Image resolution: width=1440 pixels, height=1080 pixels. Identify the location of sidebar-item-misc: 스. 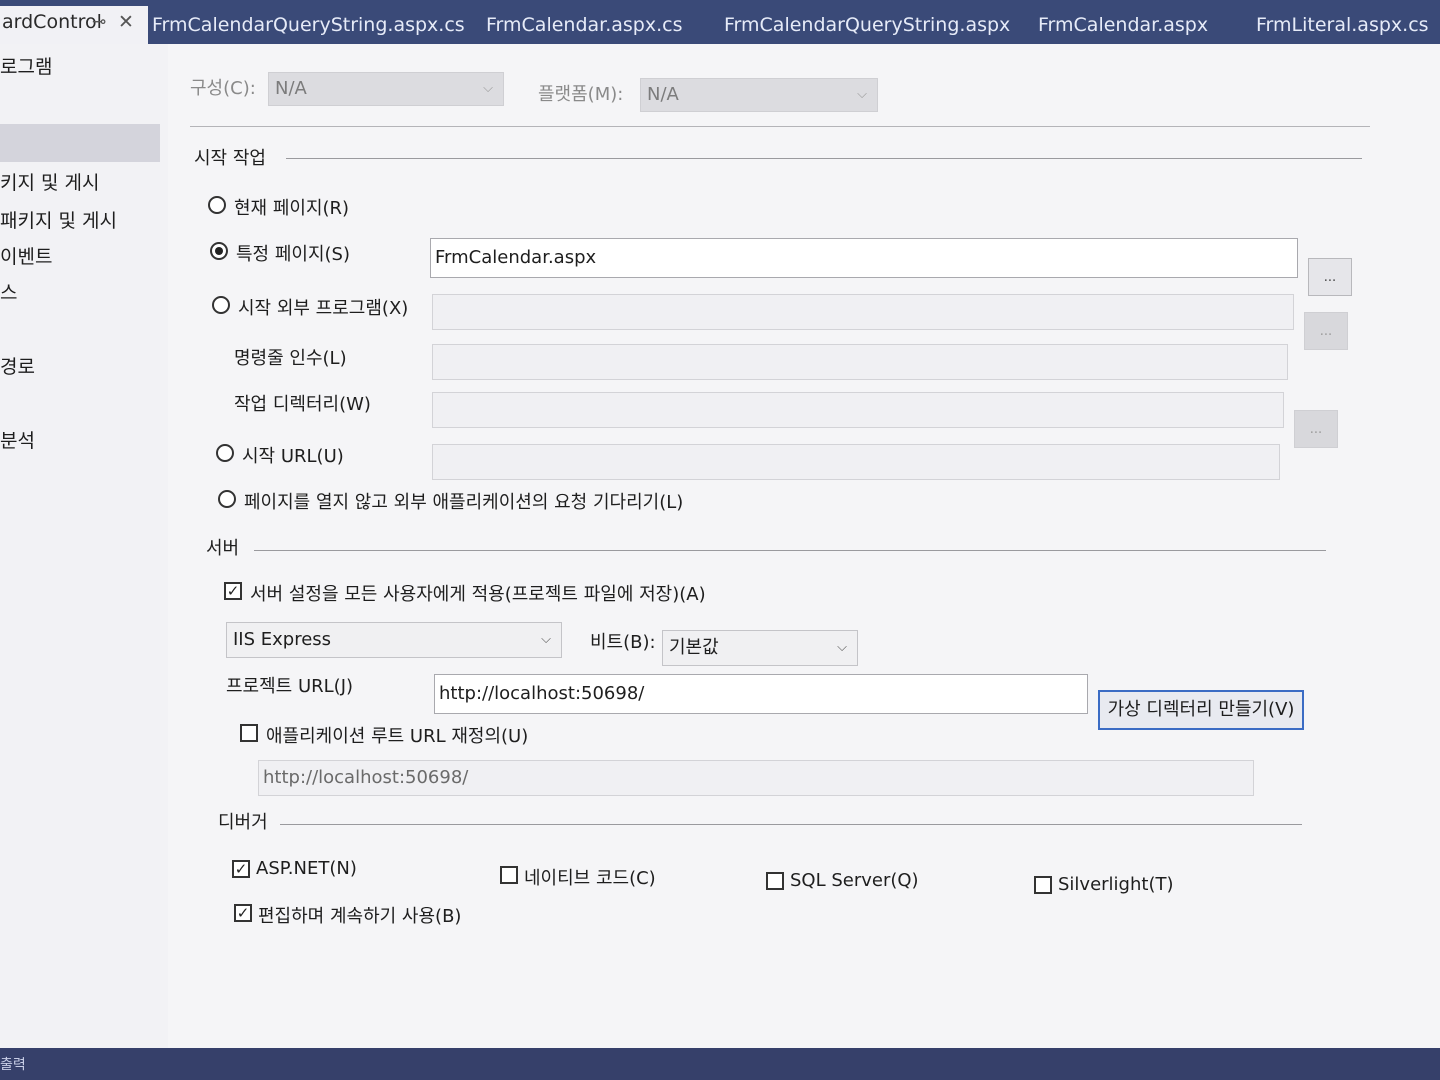
(8, 291).